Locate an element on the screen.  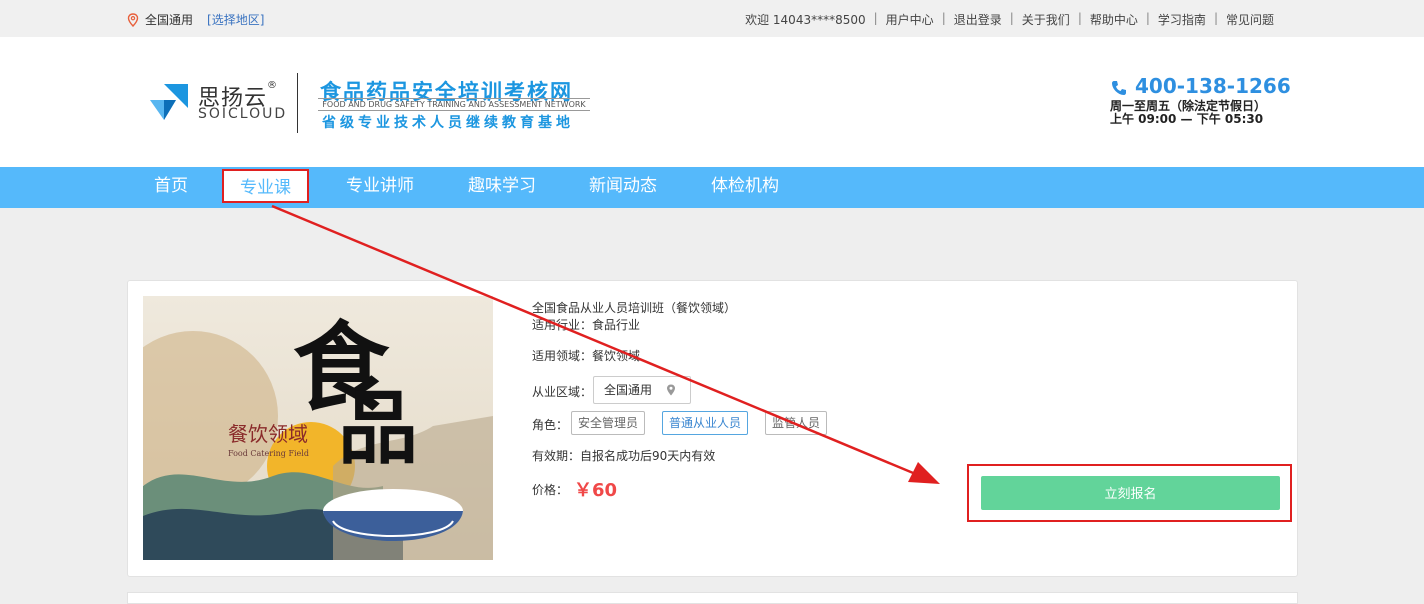
site-subtitle: 省级专业技术人员继续教育基地 is located at coordinates (448, 123).